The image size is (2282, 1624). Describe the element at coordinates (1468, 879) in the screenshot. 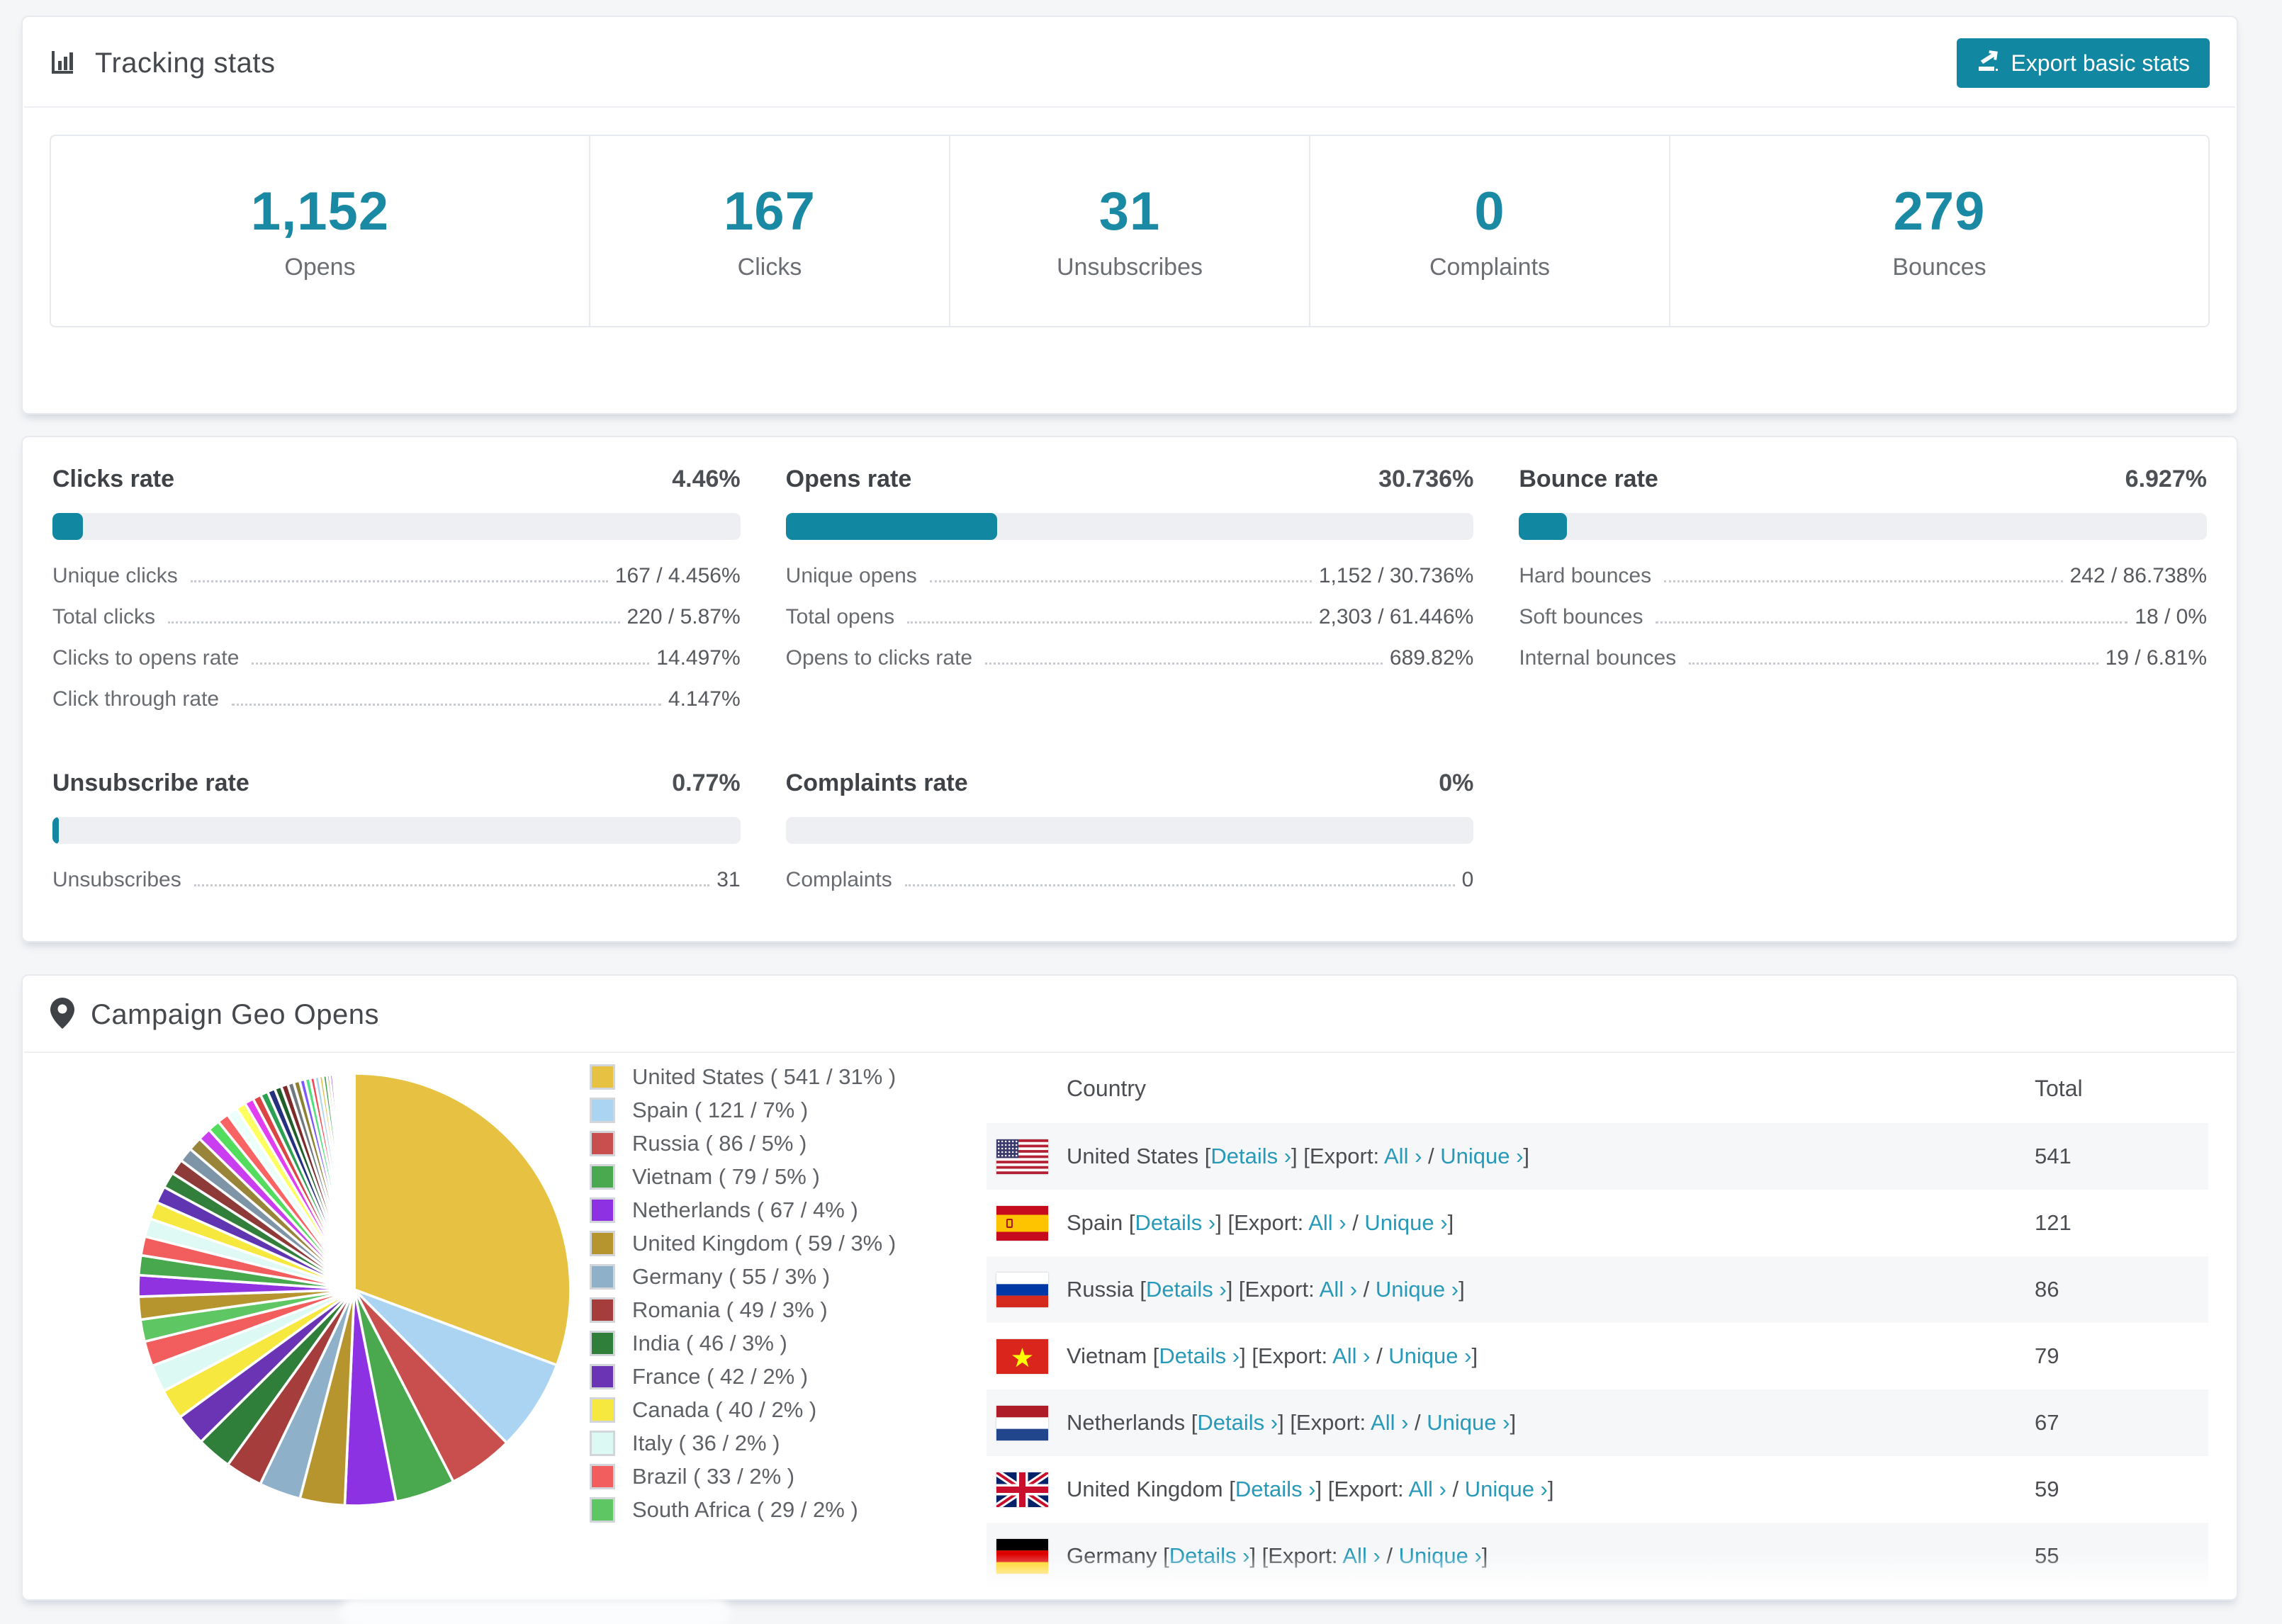

I see `rate-row-value: 0` at that location.